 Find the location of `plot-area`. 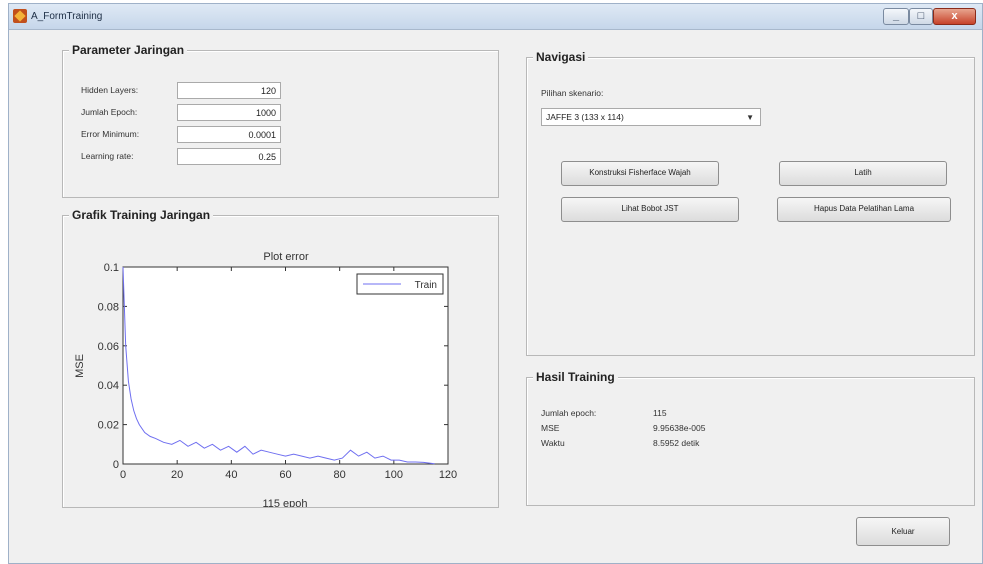

plot-area is located at coordinates (285, 365).